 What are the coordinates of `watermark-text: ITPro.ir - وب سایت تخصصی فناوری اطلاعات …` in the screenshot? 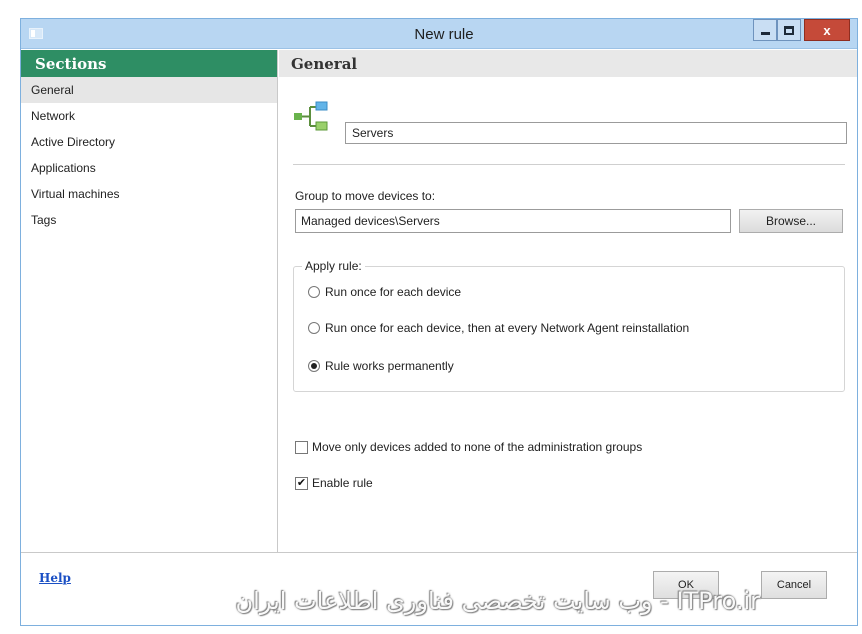 It's located at (497, 601).